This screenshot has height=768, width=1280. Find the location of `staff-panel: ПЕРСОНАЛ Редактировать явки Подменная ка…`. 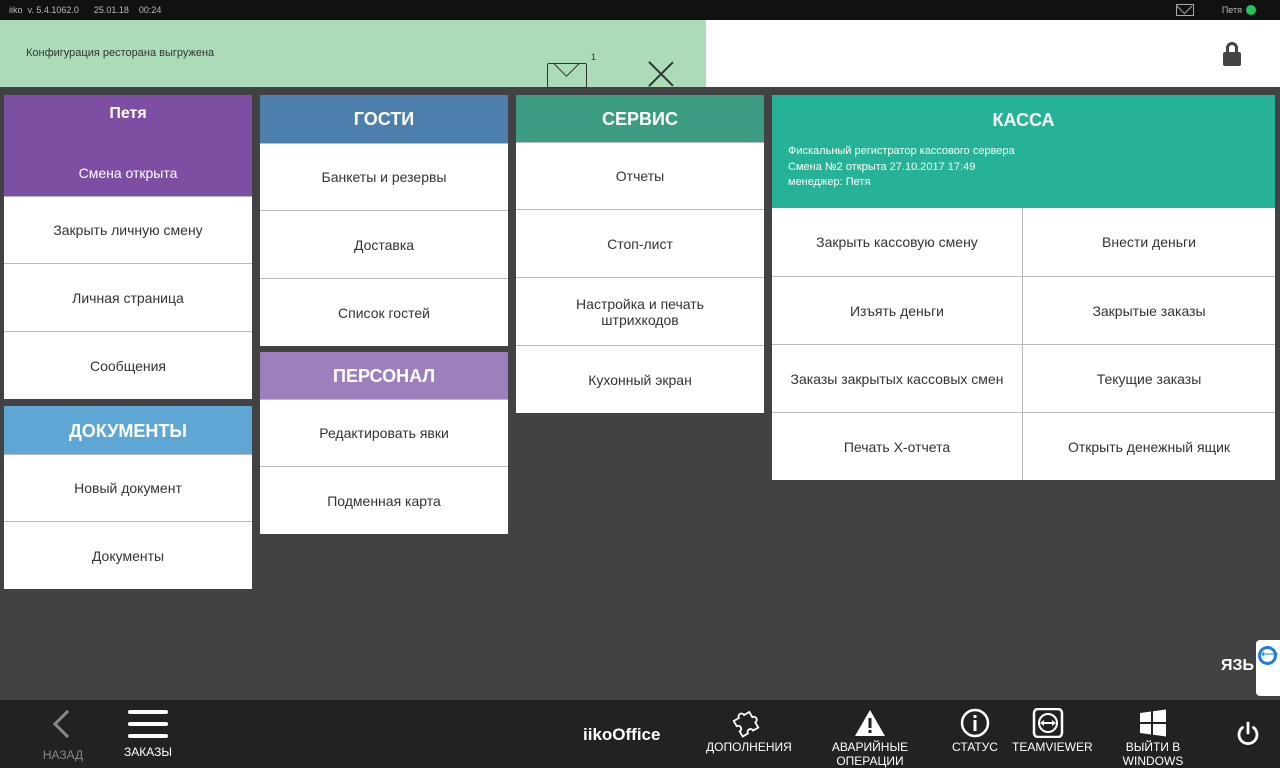

staff-panel: ПЕРСОНАЛ Редактировать явки Подменная ка… is located at coordinates (384, 443).